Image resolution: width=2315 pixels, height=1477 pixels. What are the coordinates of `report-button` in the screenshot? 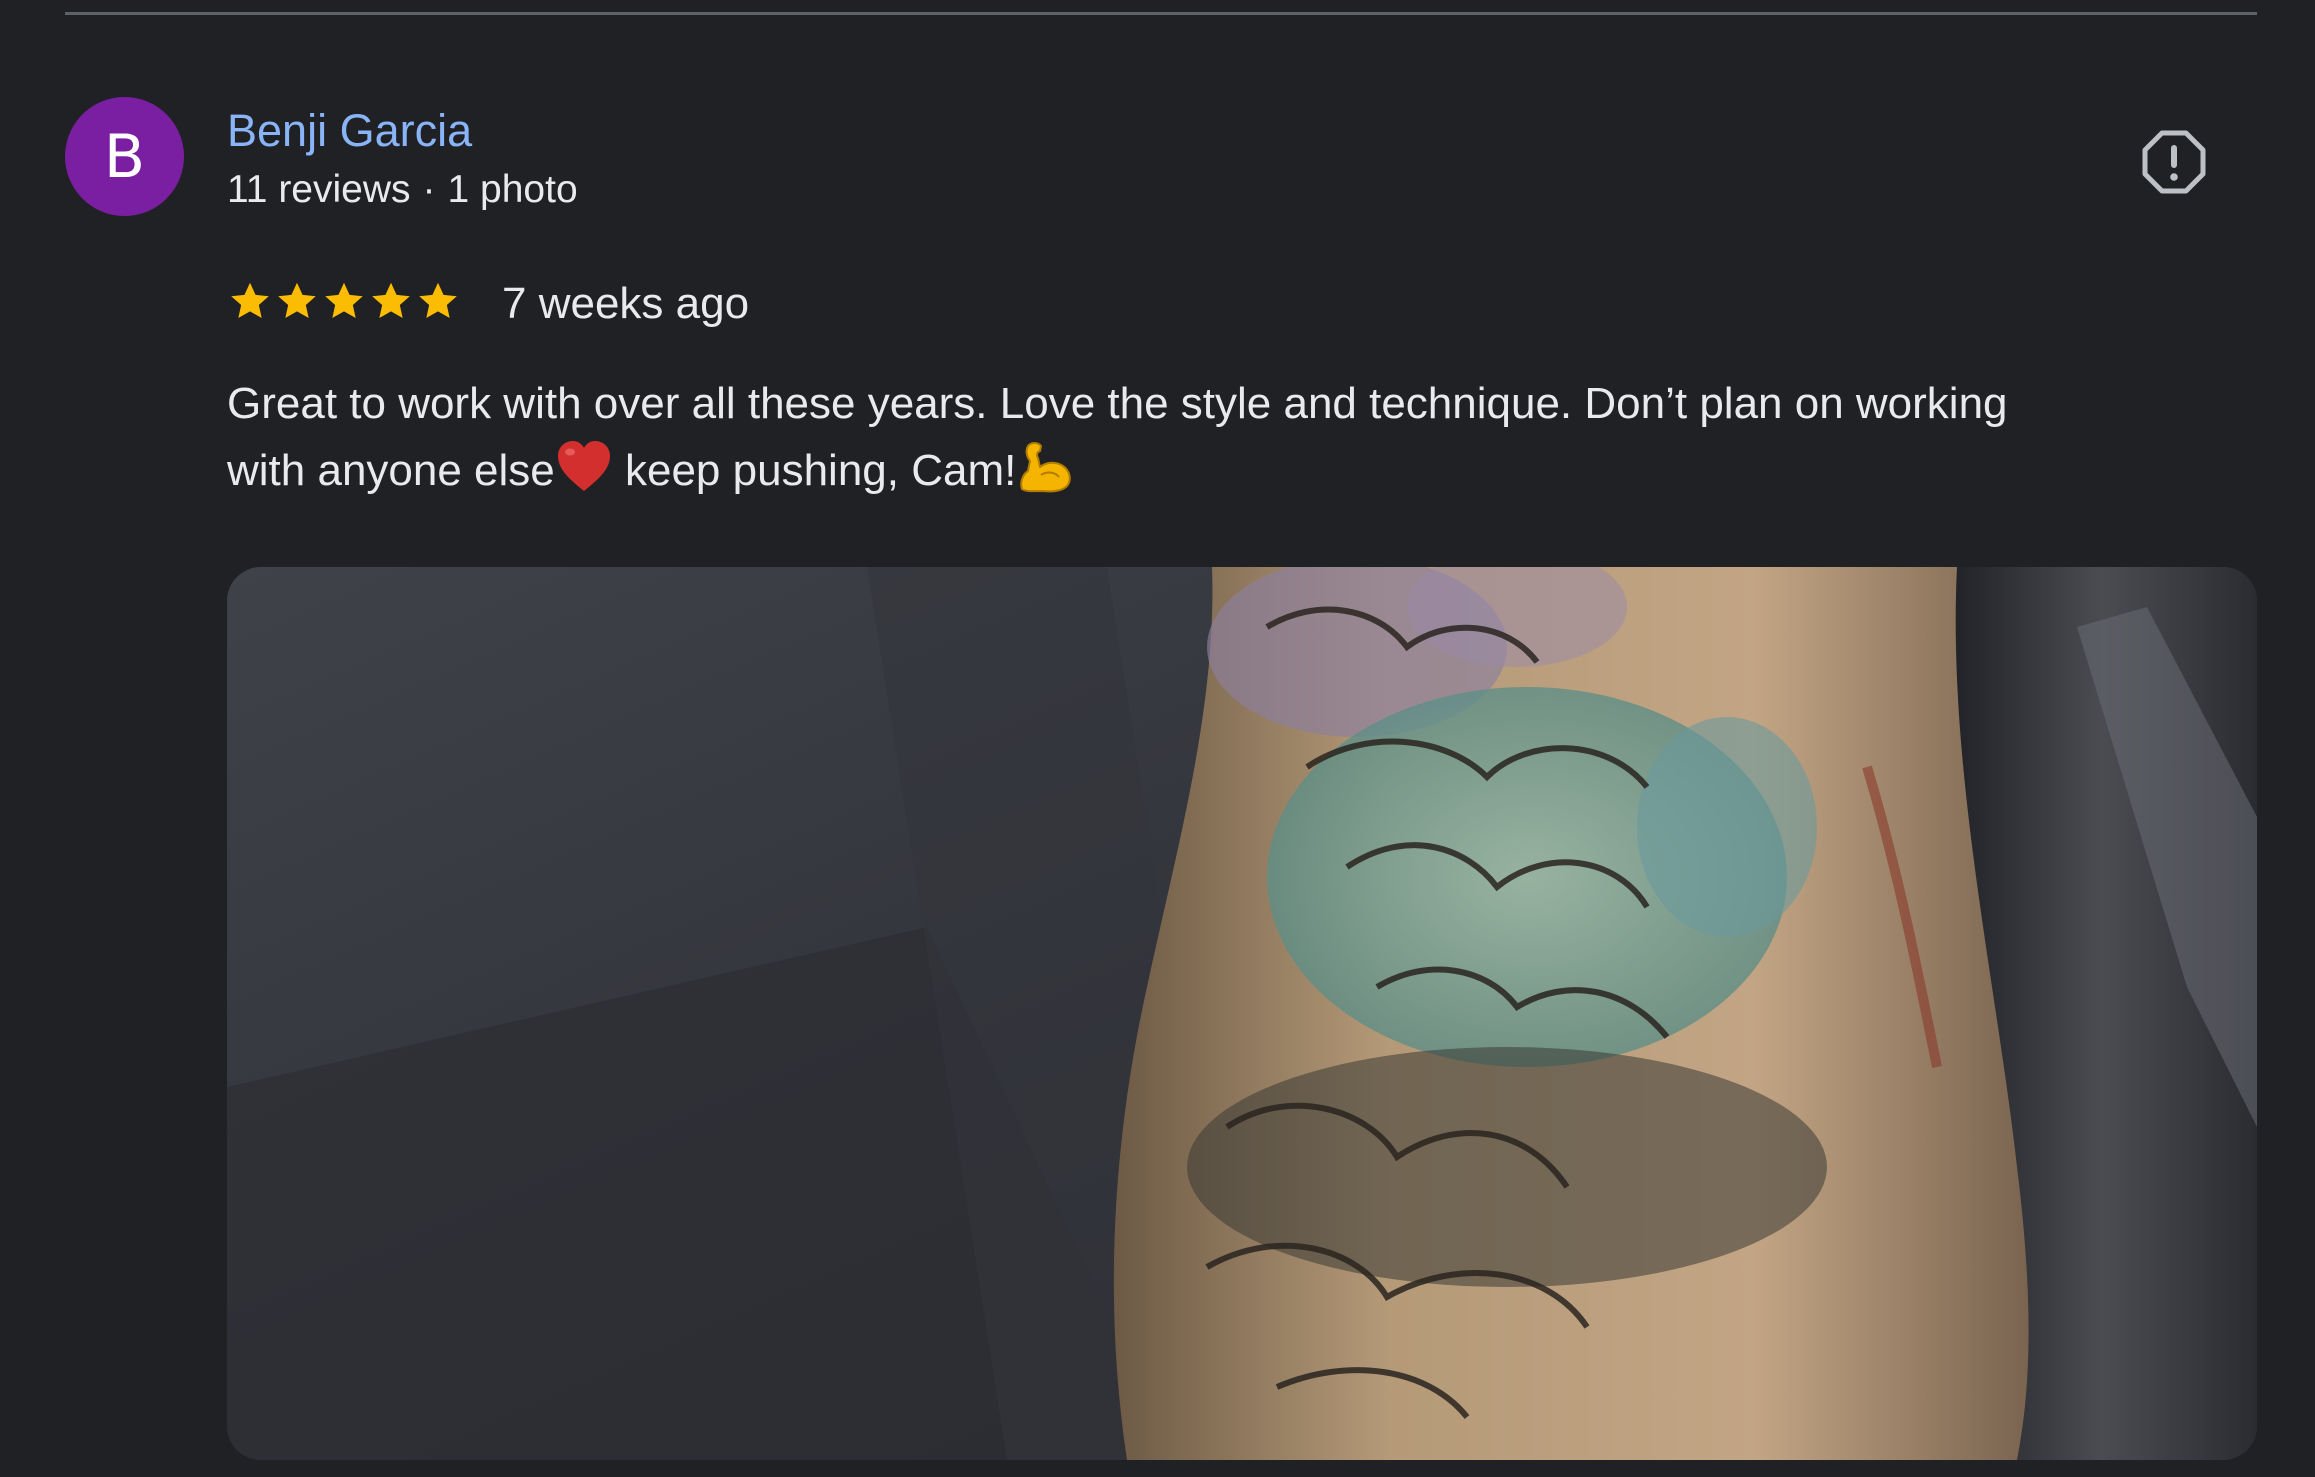 It's located at (2174, 162).